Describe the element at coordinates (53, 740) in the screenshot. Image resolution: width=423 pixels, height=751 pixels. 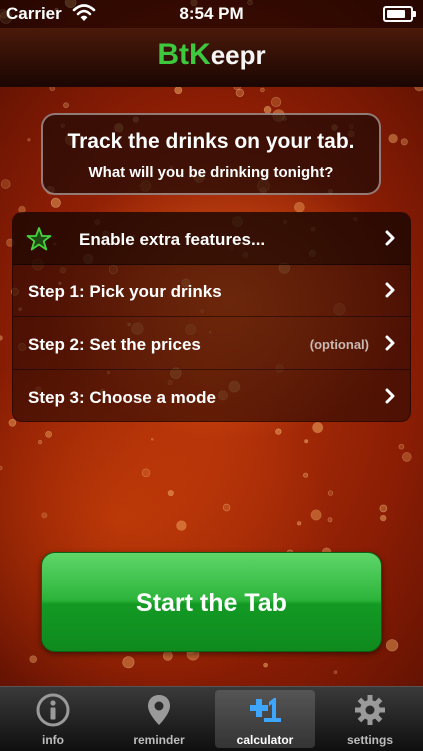
I see `tab-label: info` at that location.